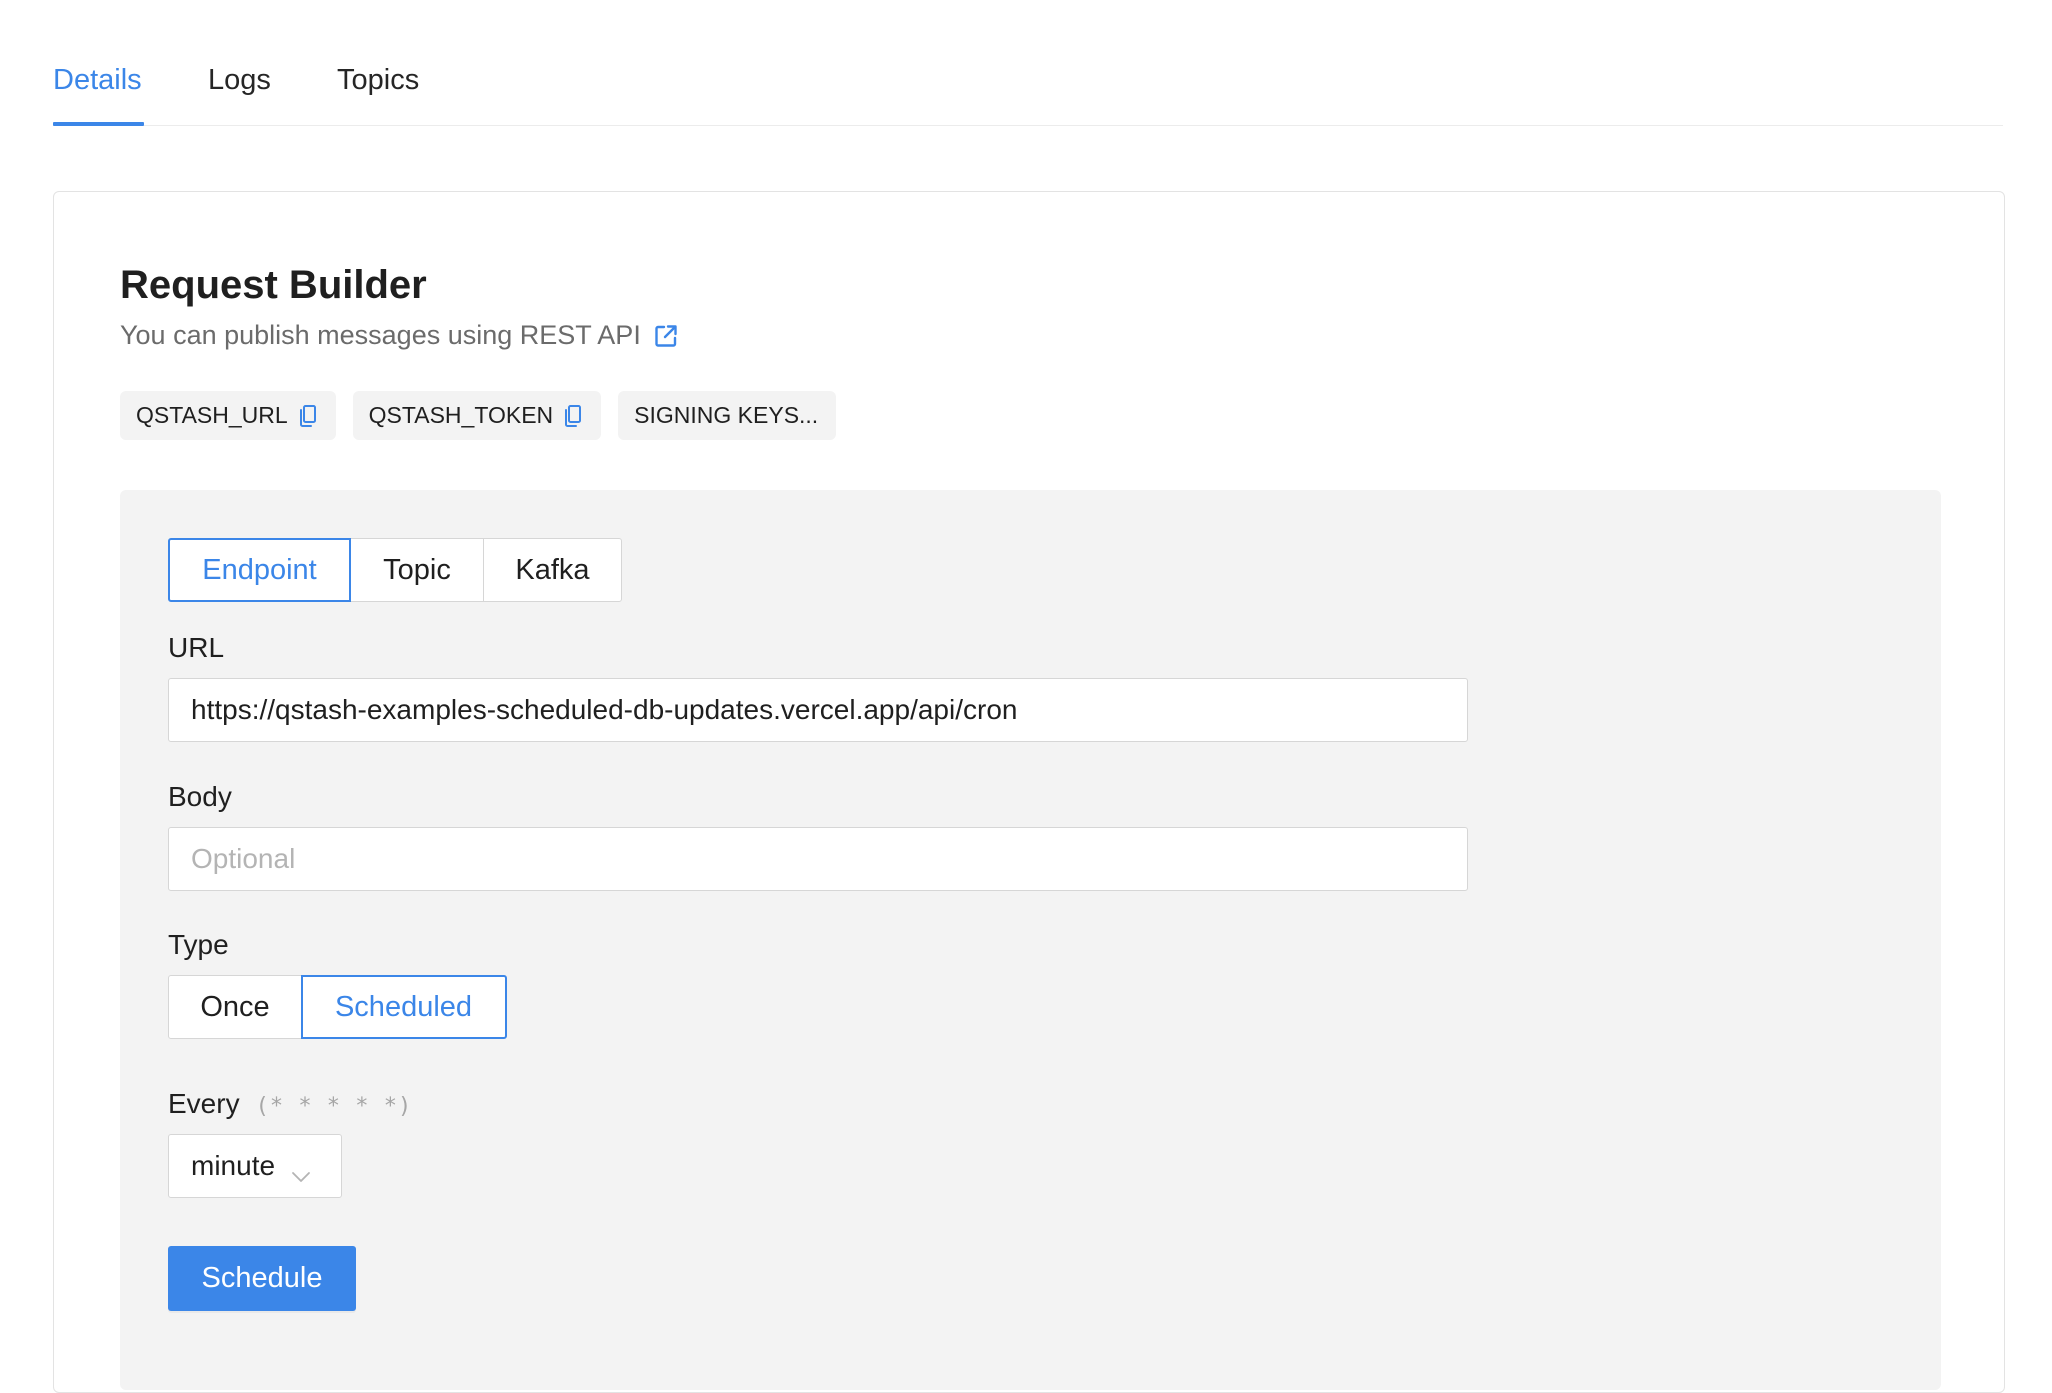 Image resolution: width=2052 pixels, height=1393 pixels. What do you see at coordinates (273, 285) in the screenshot?
I see `page-title: Request Builder` at bounding box center [273, 285].